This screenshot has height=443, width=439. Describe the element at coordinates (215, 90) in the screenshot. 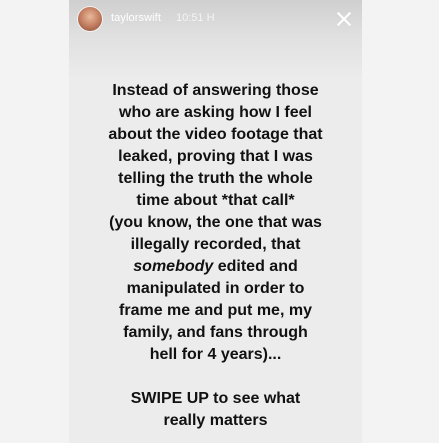

I see `caption-line: Instead of answering those` at that location.